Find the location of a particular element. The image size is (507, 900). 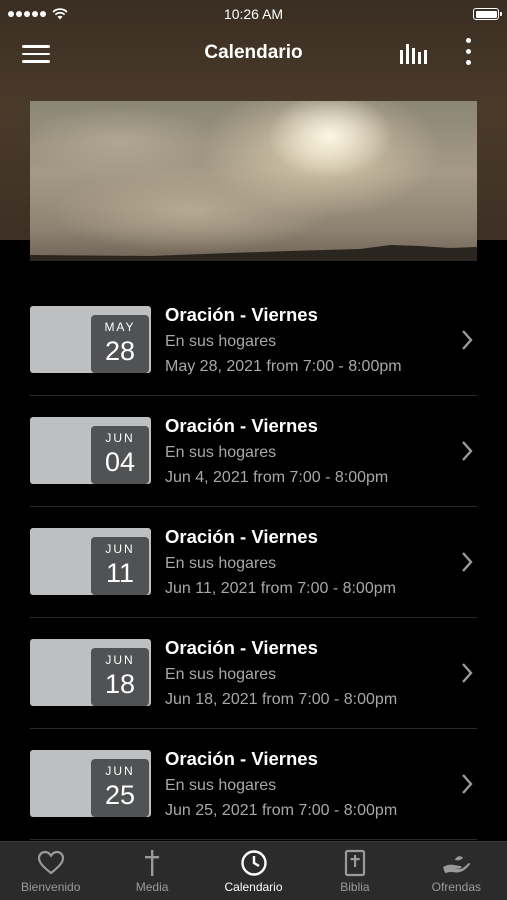

tab-ofrendas: Ofrendas is located at coordinates (456, 871).